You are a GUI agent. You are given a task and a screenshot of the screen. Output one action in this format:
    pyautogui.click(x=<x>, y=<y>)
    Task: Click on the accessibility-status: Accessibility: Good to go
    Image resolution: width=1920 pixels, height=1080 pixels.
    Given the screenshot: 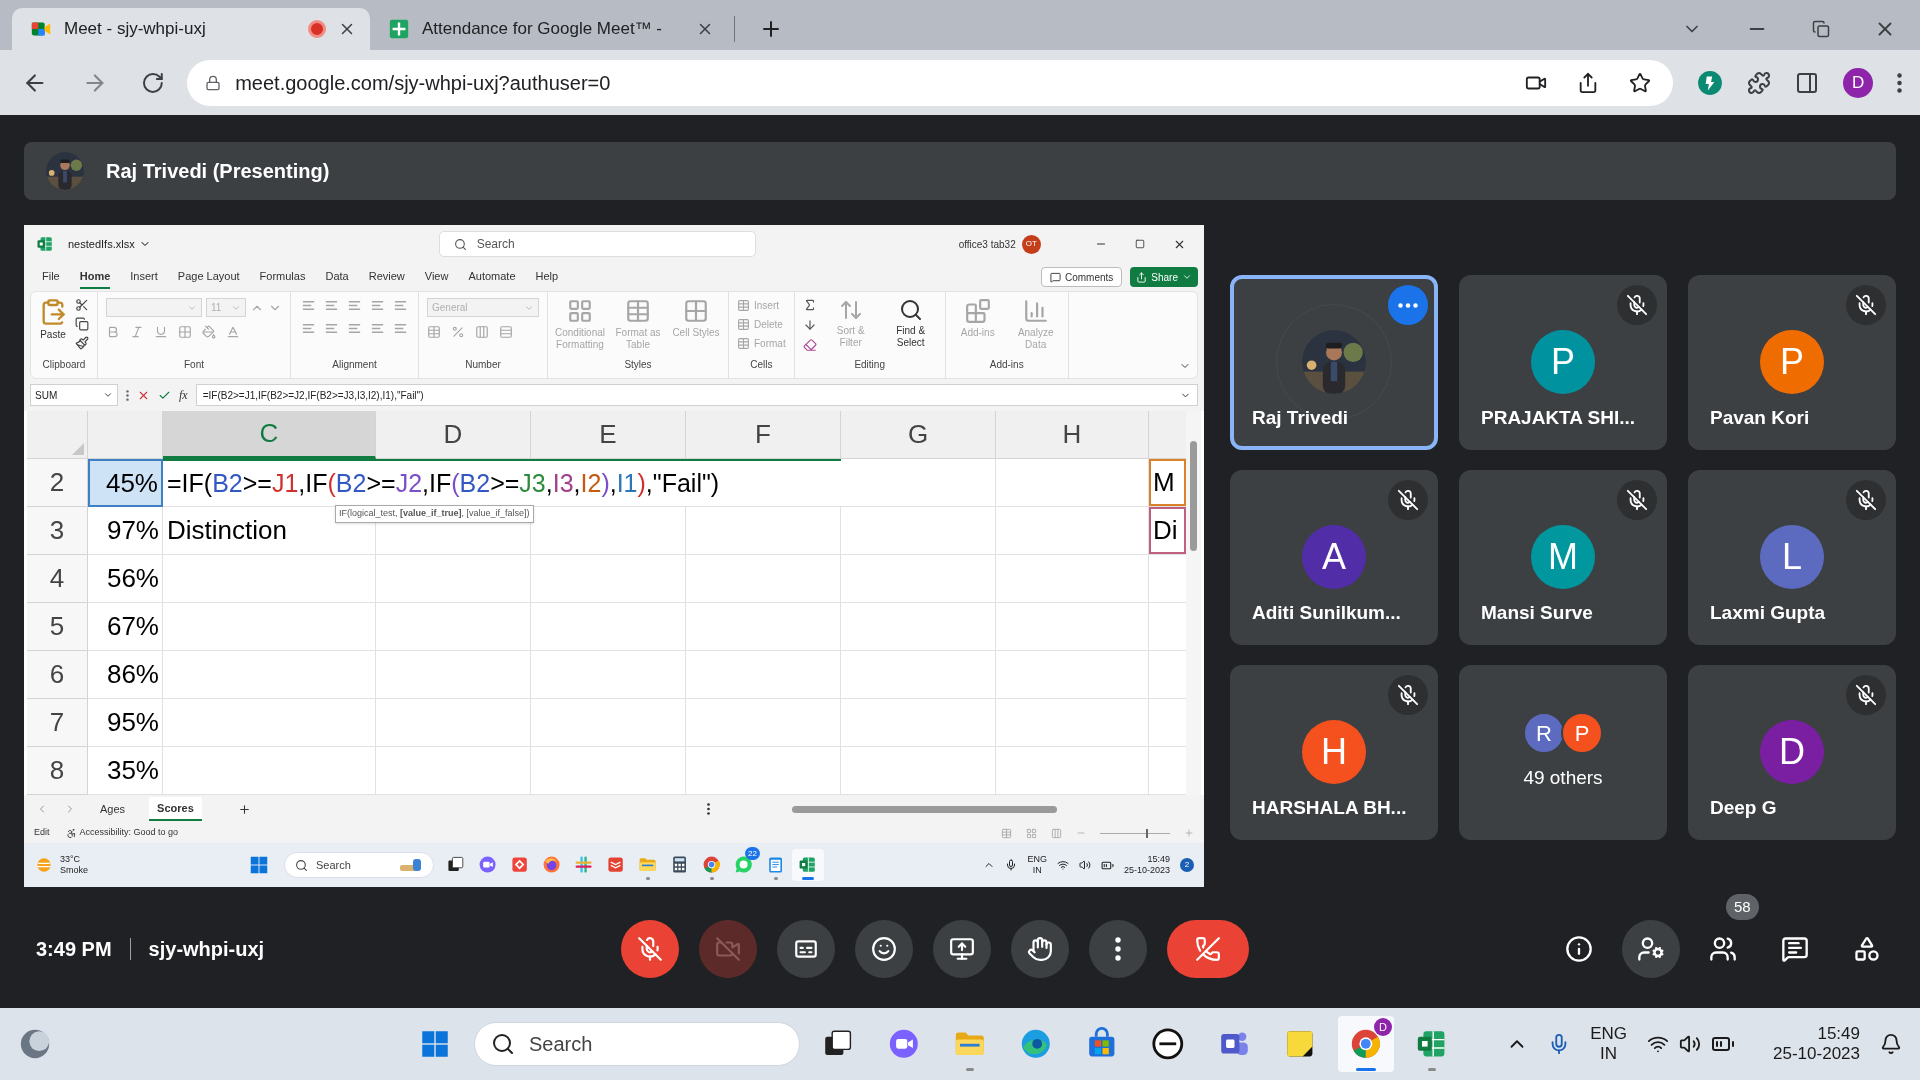 What is the action you would take?
    pyautogui.click(x=122, y=833)
    